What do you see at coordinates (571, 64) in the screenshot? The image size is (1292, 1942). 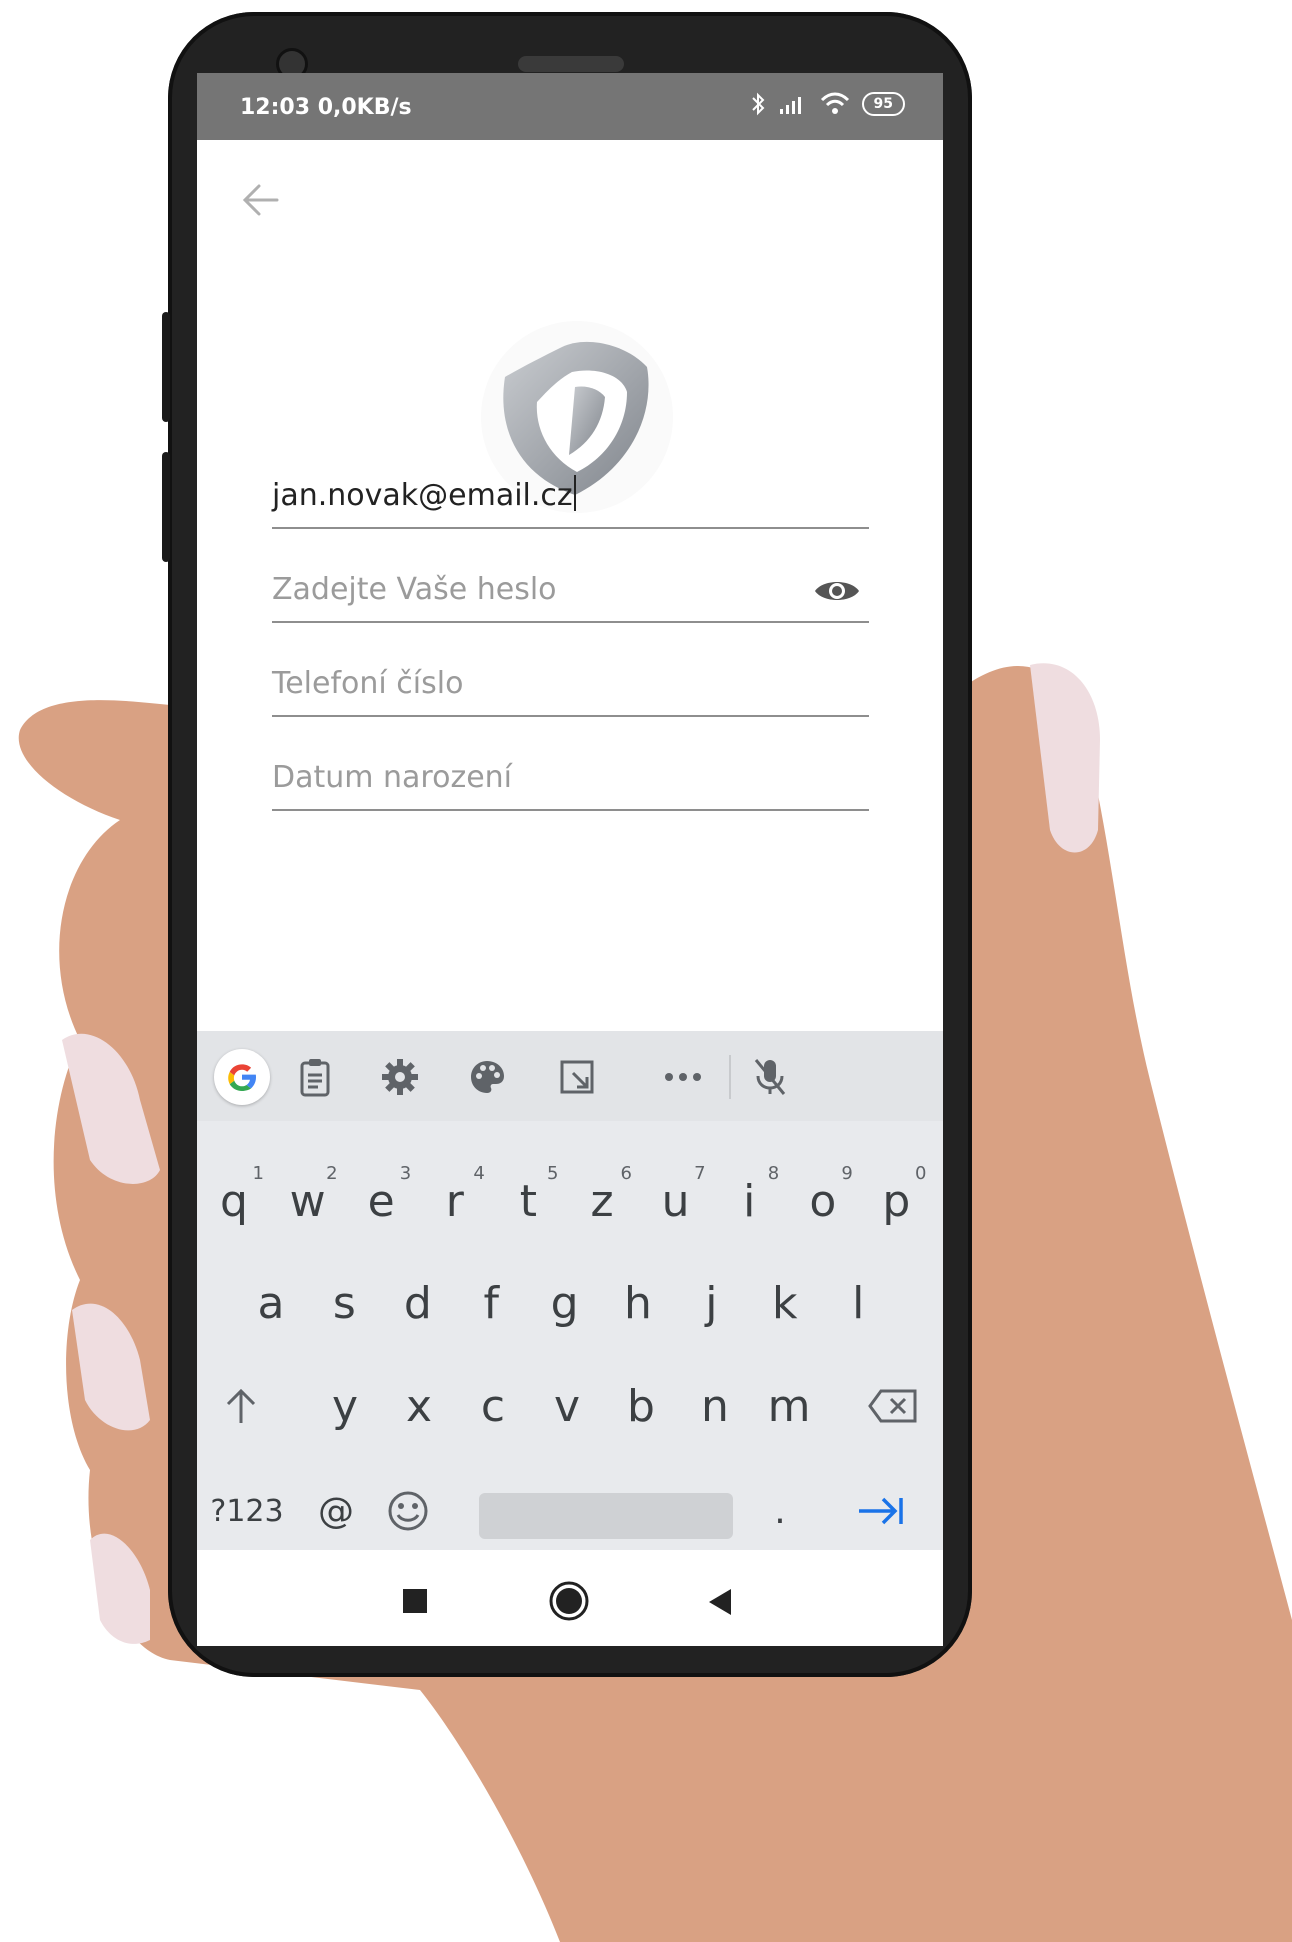 I see `earpiece-speaker` at bounding box center [571, 64].